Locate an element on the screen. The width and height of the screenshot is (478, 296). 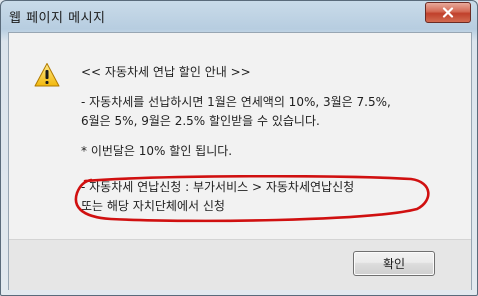
window-title: 웹 페이지 메시지 is located at coordinates (57, 18).